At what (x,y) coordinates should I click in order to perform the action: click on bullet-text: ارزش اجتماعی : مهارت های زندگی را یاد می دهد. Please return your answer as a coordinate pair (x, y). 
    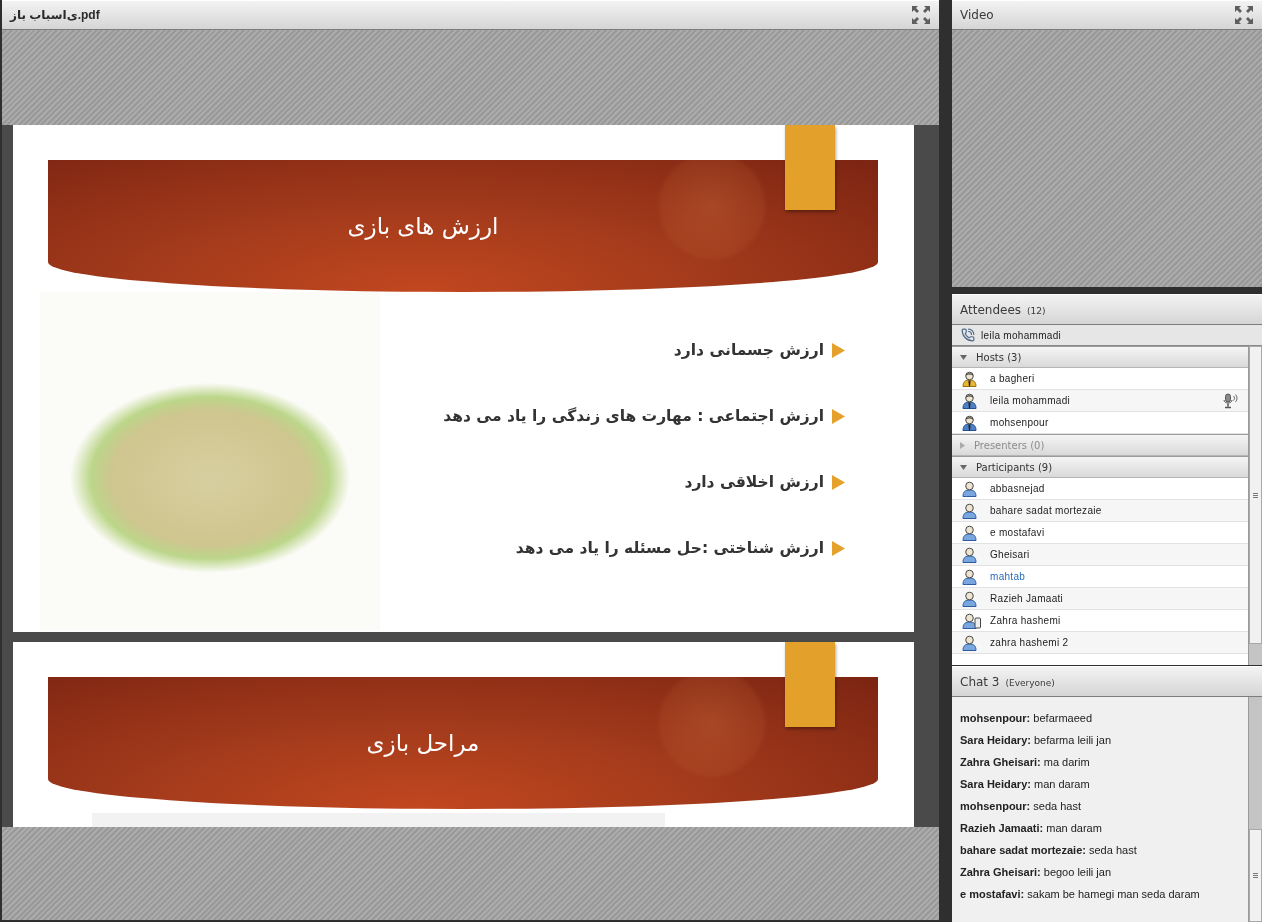
    Looking at the image, I should click on (633, 416).